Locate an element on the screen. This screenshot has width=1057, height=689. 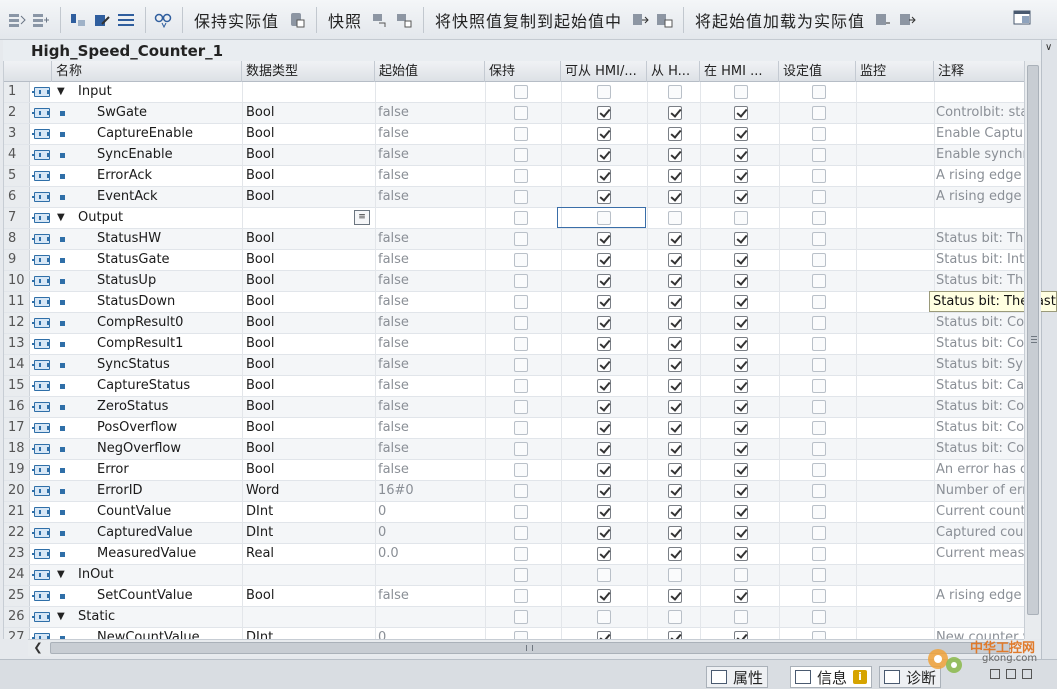
member-name: InOut is located at coordinates (158, 575).